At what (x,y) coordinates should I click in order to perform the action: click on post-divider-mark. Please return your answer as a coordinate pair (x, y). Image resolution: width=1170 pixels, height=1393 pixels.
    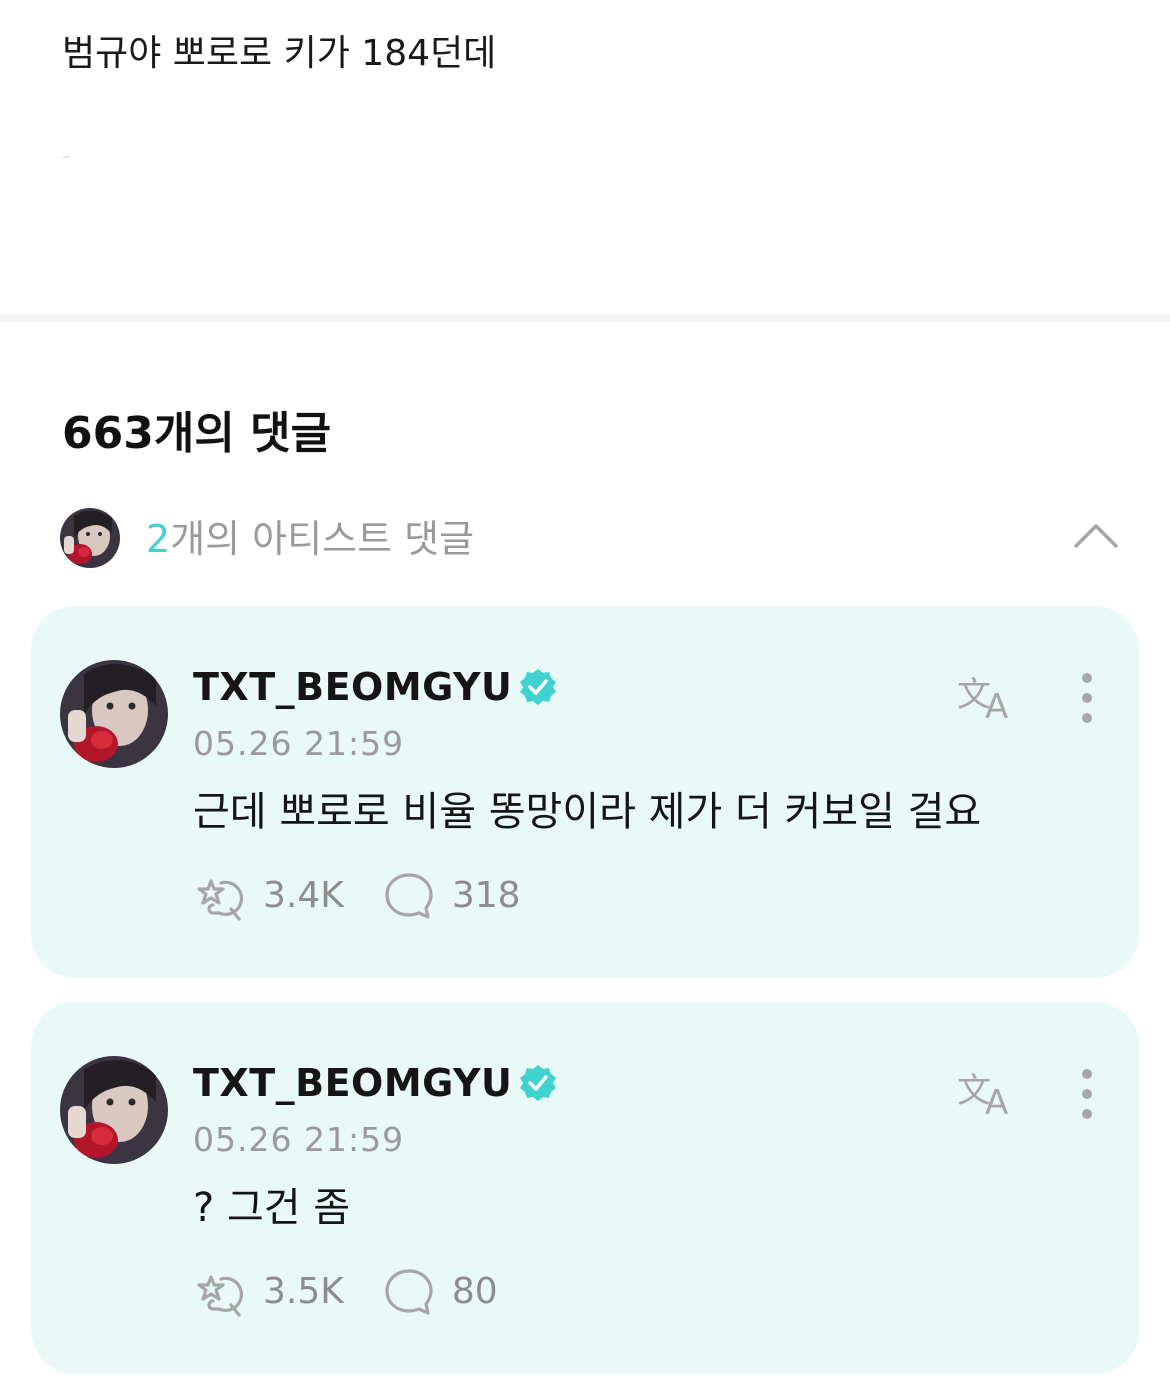
    Looking at the image, I should click on (66, 157).